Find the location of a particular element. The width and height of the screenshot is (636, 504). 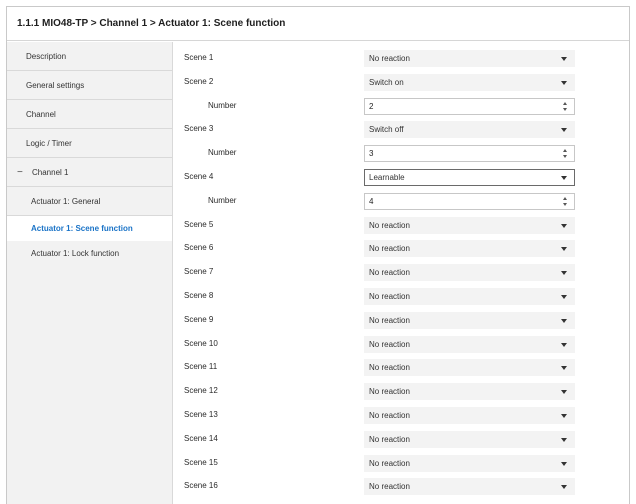

scene-row: Scene 14 No reaction is located at coordinates (401, 441).